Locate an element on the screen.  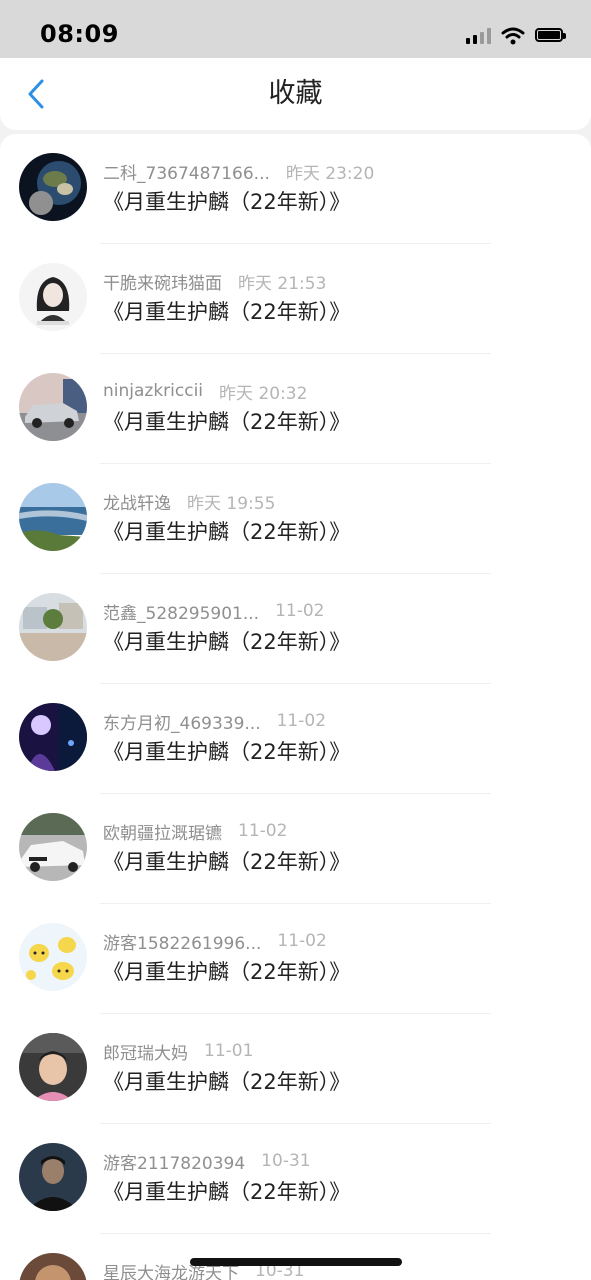
user-name: 干脆来碗玮猫面 is located at coordinates (162, 283).